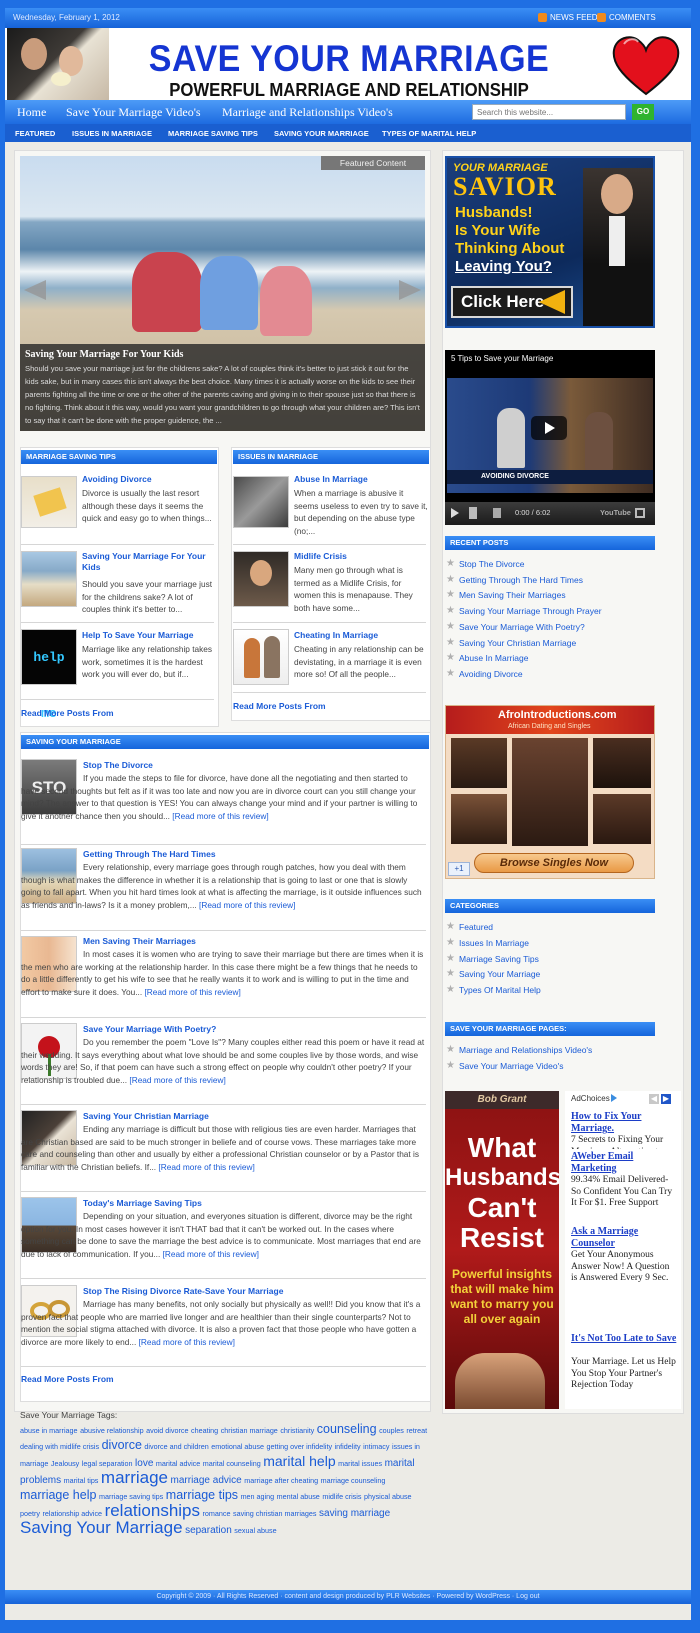 The image size is (700, 1633). Describe the element at coordinates (299, 1461) in the screenshot. I see `tag-link: marital help` at that location.